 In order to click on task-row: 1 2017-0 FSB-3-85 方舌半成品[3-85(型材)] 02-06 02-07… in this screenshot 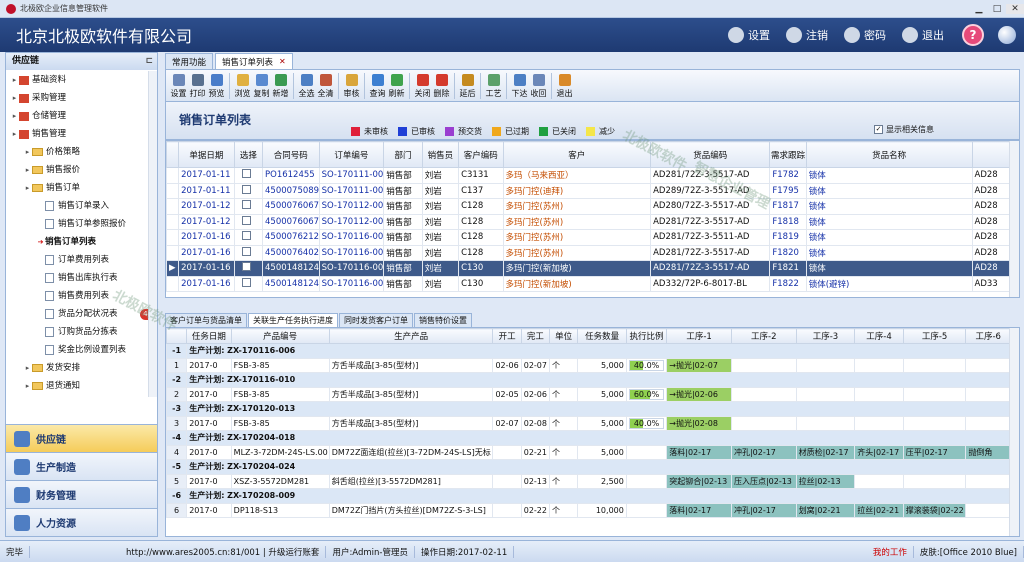, I will do `click(588, 365)`.